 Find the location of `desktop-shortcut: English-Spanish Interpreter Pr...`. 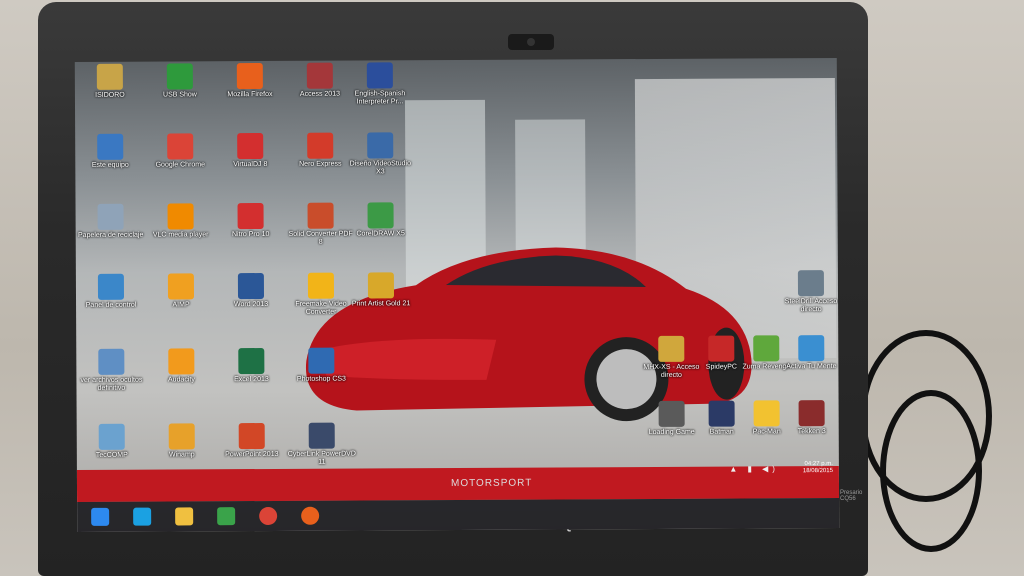

desktop-shortcut: English-Spanish Interpreter Pr... is located at coordinates (380, 84).